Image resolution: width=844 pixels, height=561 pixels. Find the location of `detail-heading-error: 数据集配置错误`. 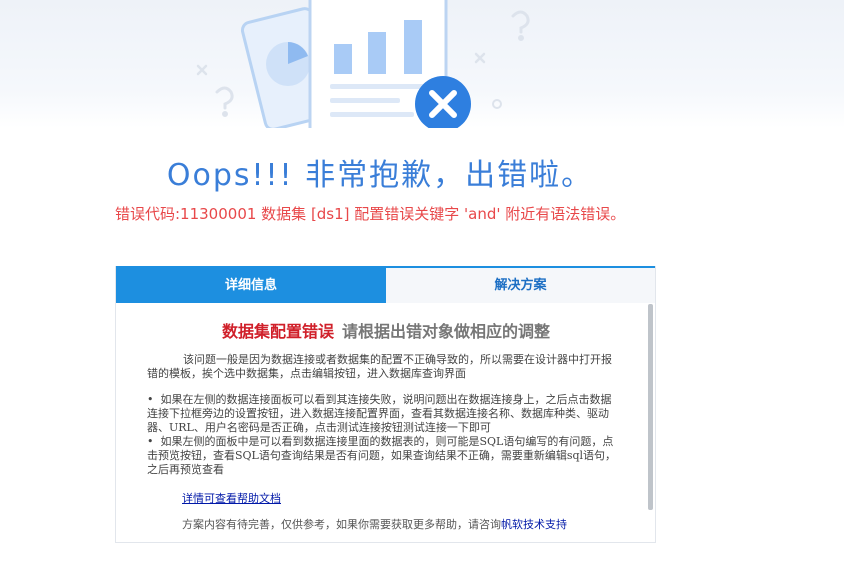

detail-heading-error: 数据集配置错误 is located at coordinates (277, 331).